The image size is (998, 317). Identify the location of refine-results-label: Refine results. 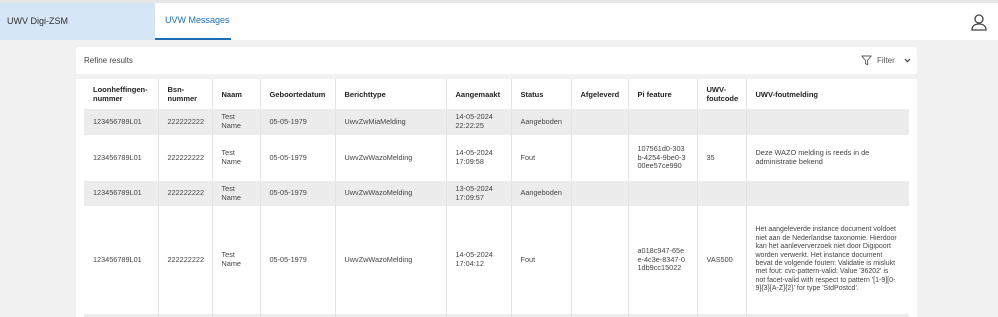
(108, 60).